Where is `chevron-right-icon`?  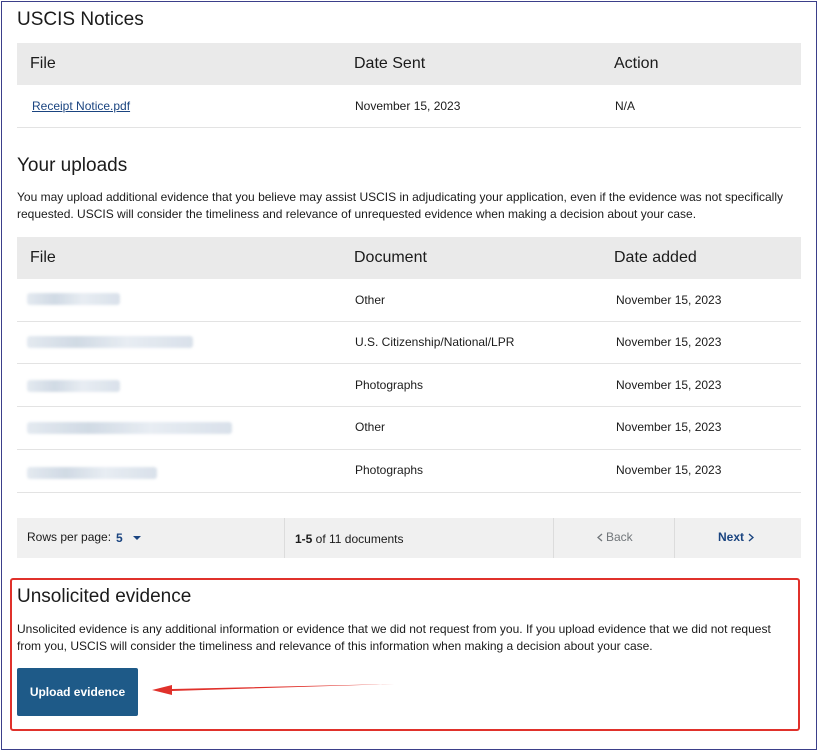 chevron-right-icon is located at coordinates (751, 537).